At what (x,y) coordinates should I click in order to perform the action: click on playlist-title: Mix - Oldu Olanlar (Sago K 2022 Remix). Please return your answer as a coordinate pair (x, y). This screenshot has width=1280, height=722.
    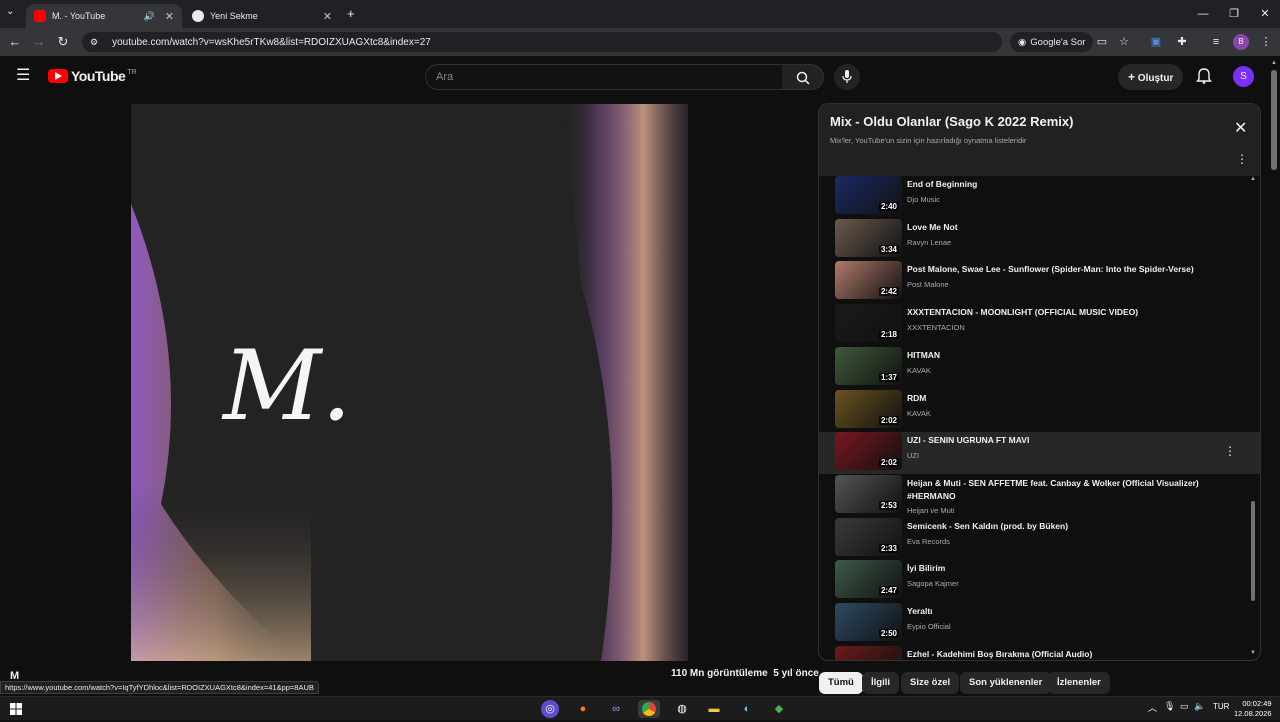
    Looking at the image, I should click on (951, 121).